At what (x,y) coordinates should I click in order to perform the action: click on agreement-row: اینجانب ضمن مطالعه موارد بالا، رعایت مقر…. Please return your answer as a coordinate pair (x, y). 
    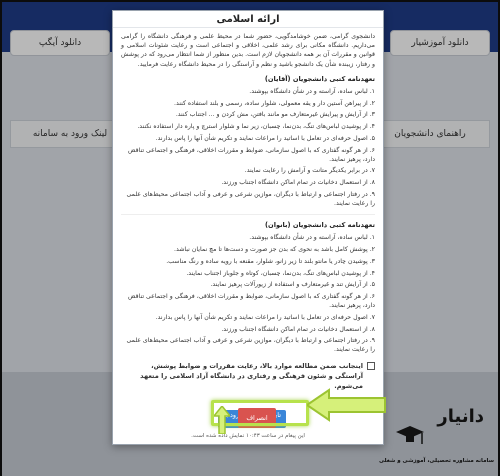
    Looking at the image, I should click on (248, 376).